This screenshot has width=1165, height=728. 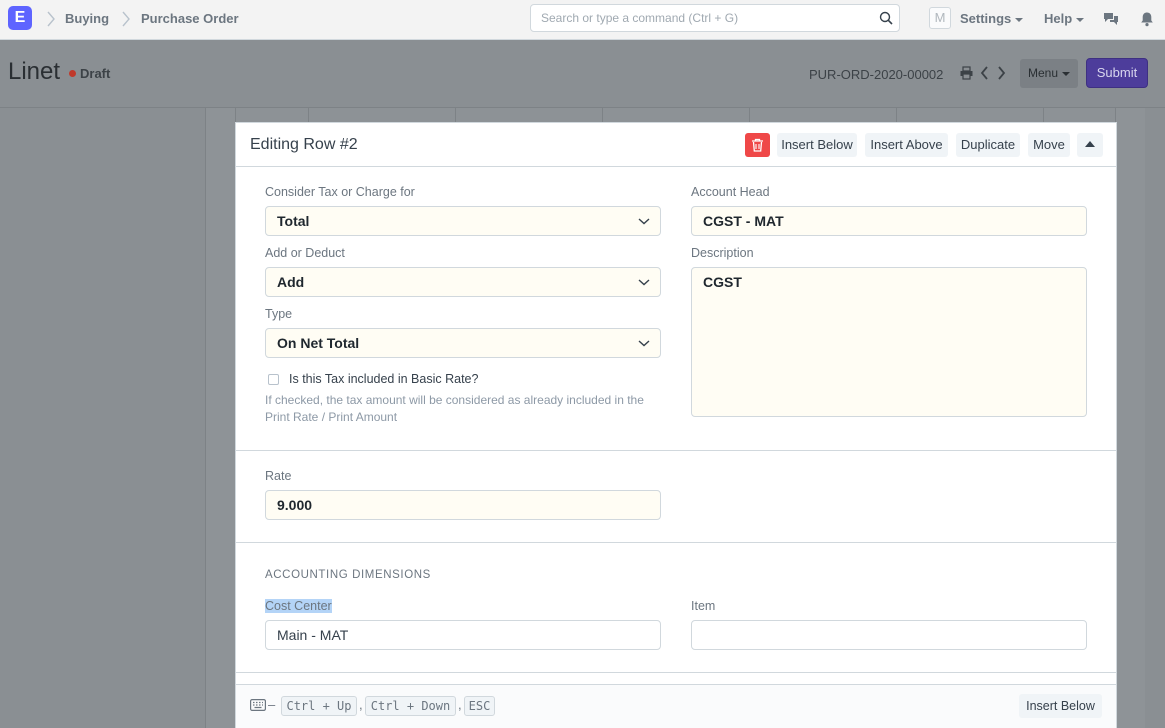 I want to click on shortcut-ctrl-up: Ctrl + Up, so click(x=319, y=706).